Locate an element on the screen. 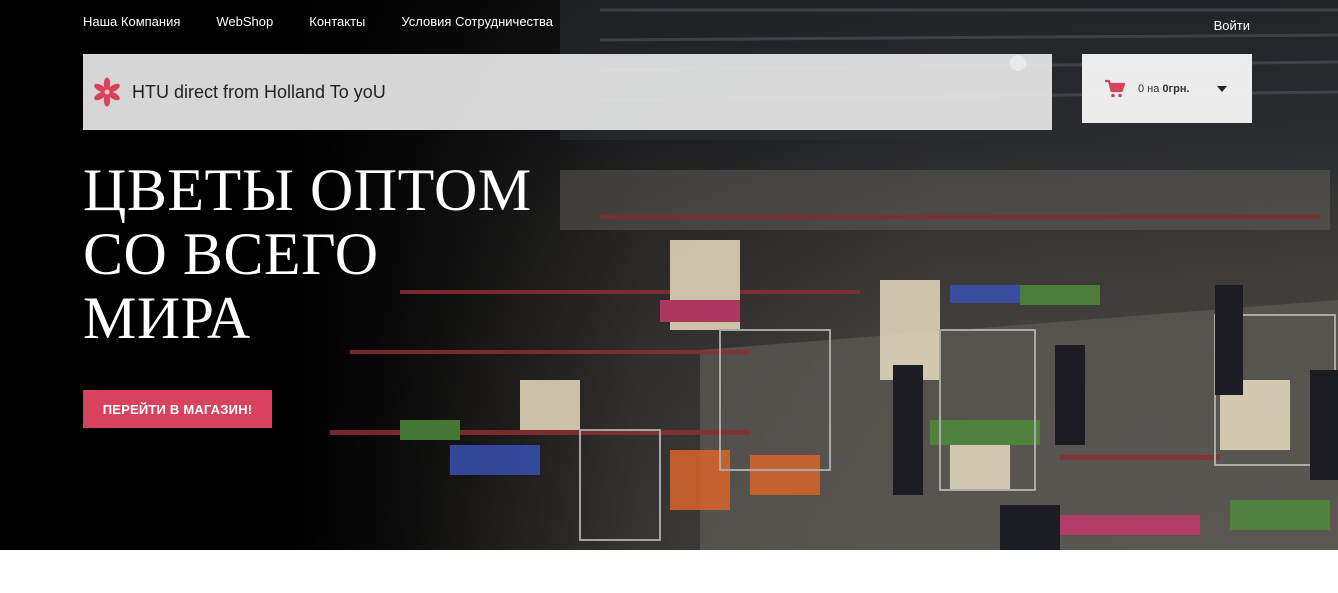 The image size is (1338, 593). headline-line-1: ЦВЕТЫ ОПТОМ is located at coordinates (307, 190).